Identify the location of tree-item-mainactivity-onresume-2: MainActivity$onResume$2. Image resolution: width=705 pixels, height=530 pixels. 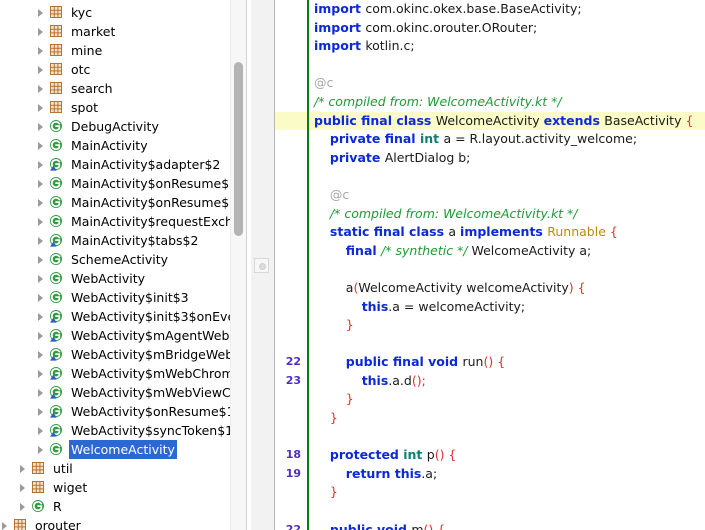
(123, 202).